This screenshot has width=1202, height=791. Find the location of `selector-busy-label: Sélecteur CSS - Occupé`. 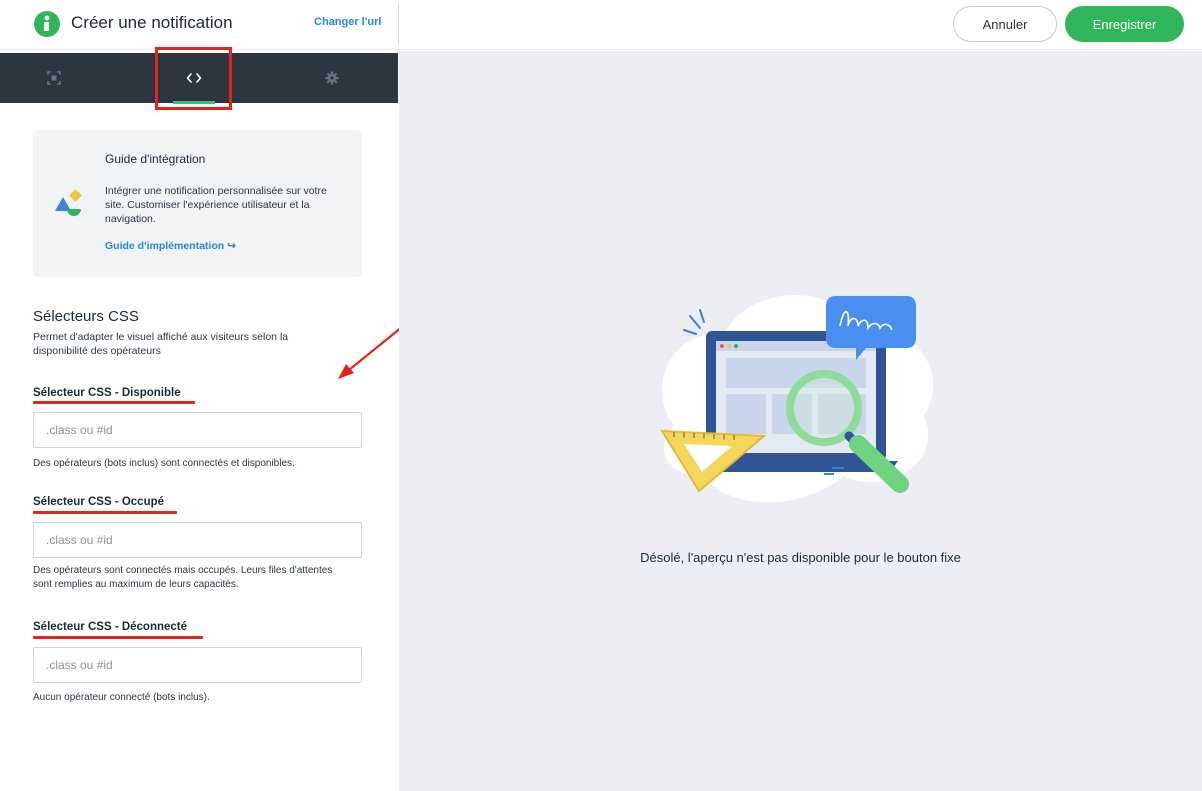

selector-busy-label: Sélecteur CSS - Occupé is located at coordinates (99, 502).